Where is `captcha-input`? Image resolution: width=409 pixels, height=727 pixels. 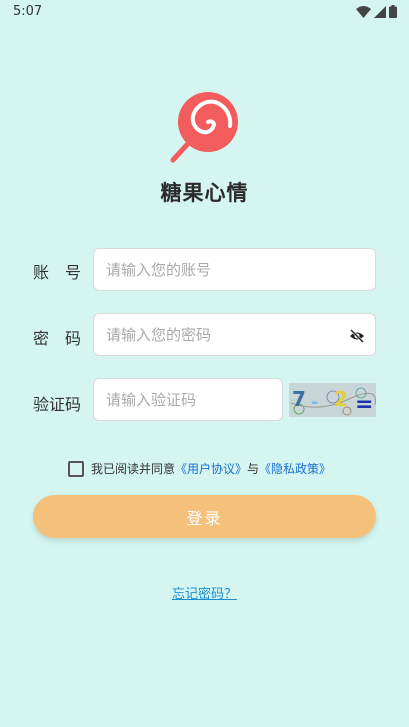
captcha-input is located at coordinates (188, 399).